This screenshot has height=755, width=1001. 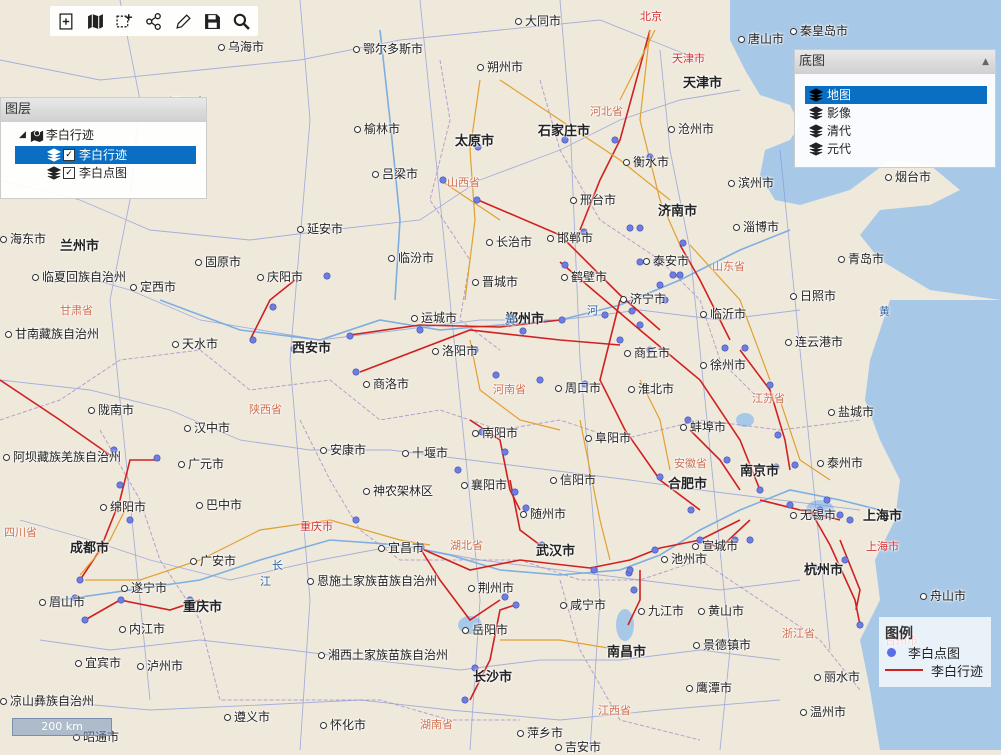 What do you see at coordinates (688, 58) in the screenshot?
I see `map-label: 天津市` at bounding box center [688, 58].